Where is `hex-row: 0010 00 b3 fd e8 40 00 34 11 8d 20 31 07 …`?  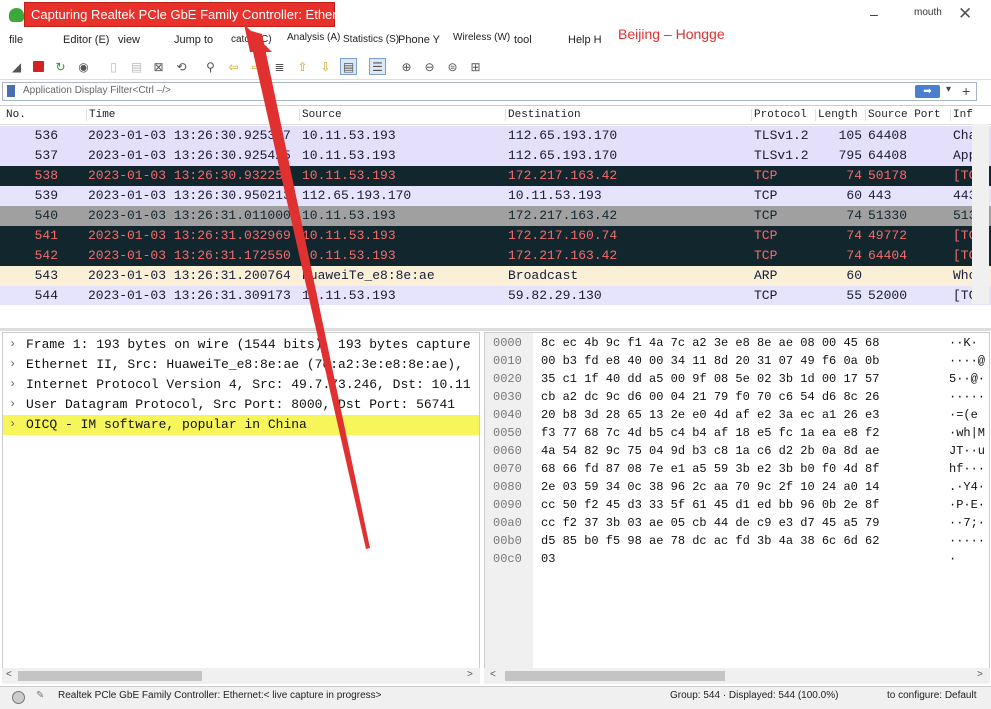 hex-row: 0010 00 b3 fd e8 40 00 34 11 8d 20 31 07 … is located at coordinates (737, 362).